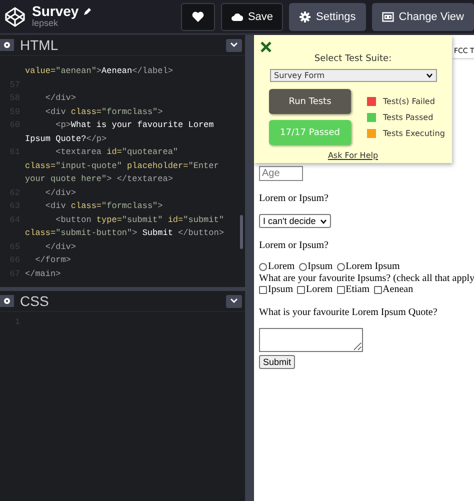 Image resolution: width=474 pixels, height=501 pixels. I want to click on layout-icon, so click(388, 16).